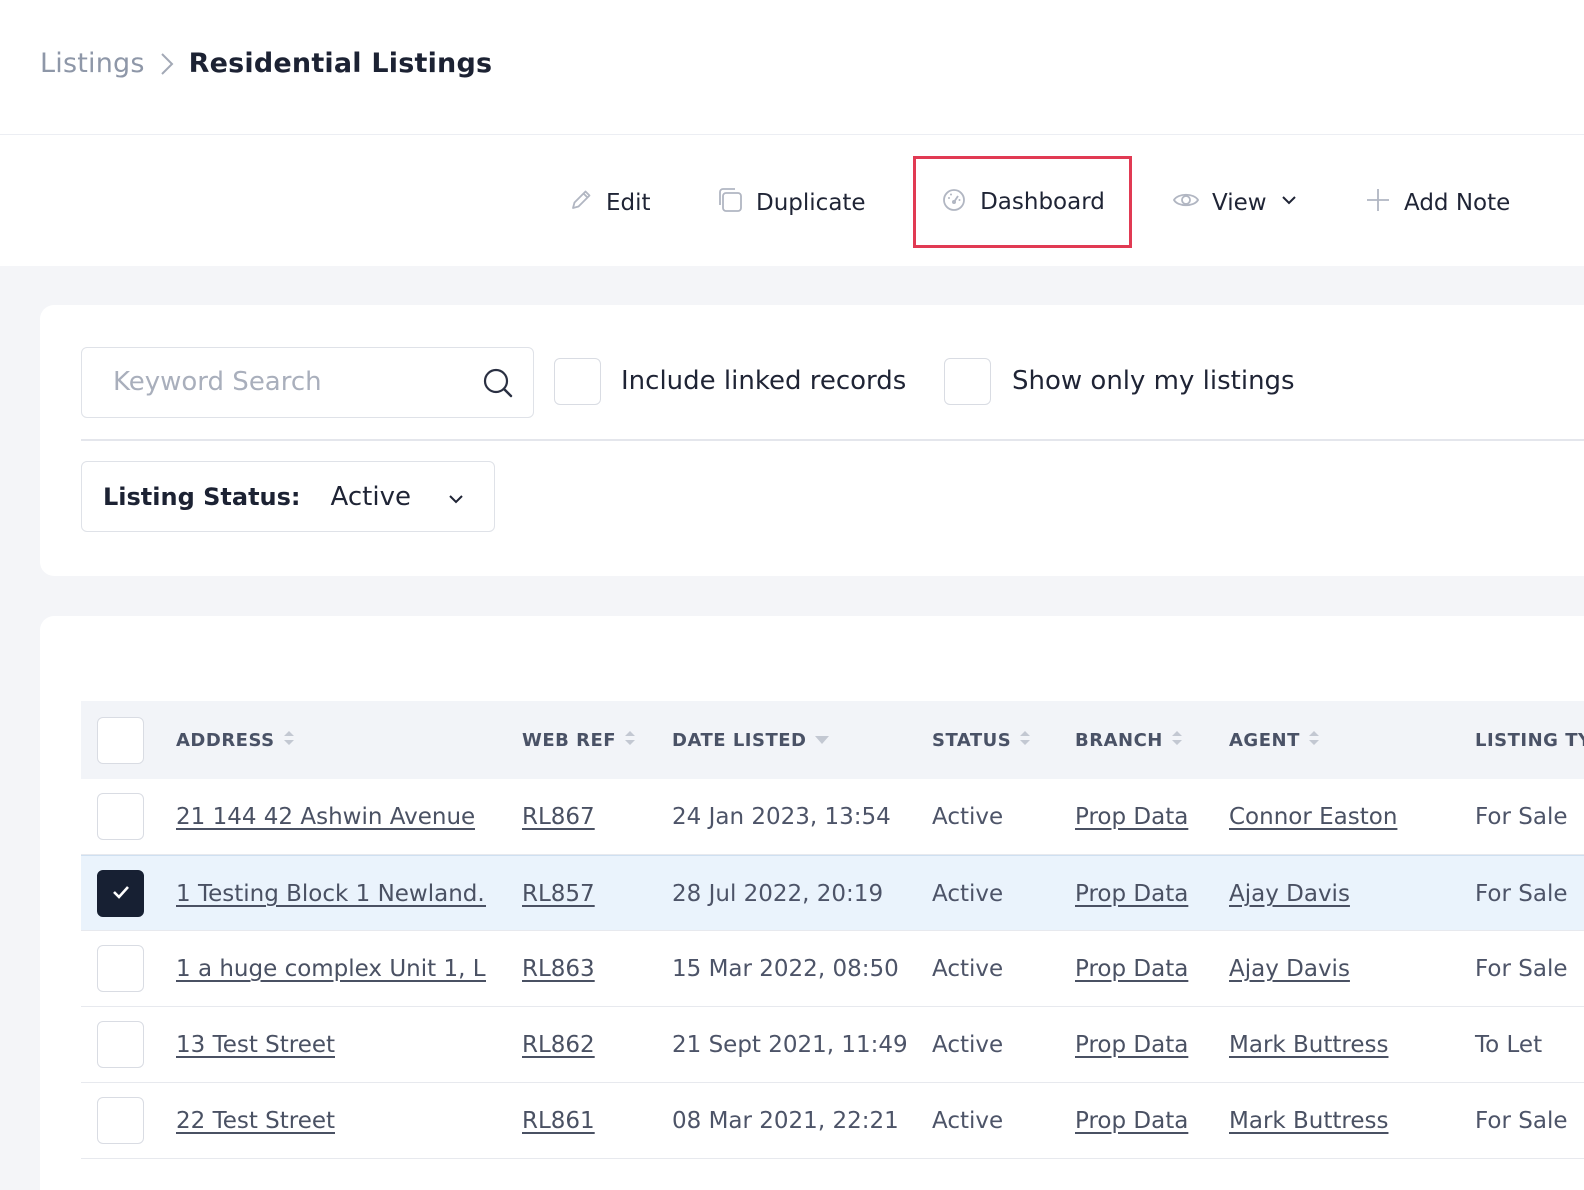  Describe the element at coordinates (792, 67) in the screenshot. I see `page-header: Listings Residential Listings` at that location.